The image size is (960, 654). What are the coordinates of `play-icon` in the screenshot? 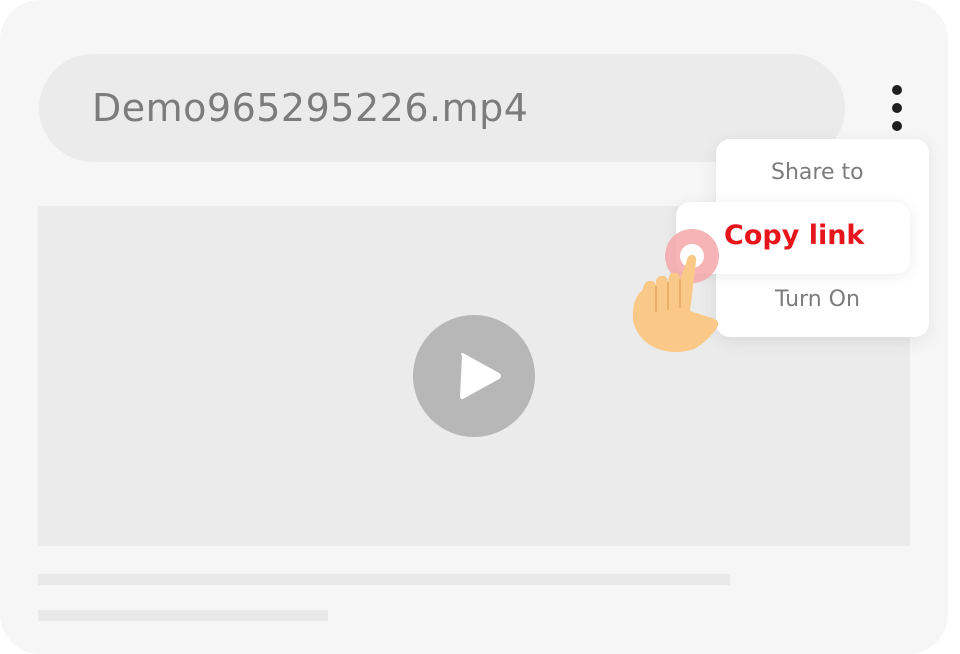 It's located at (480, 376).